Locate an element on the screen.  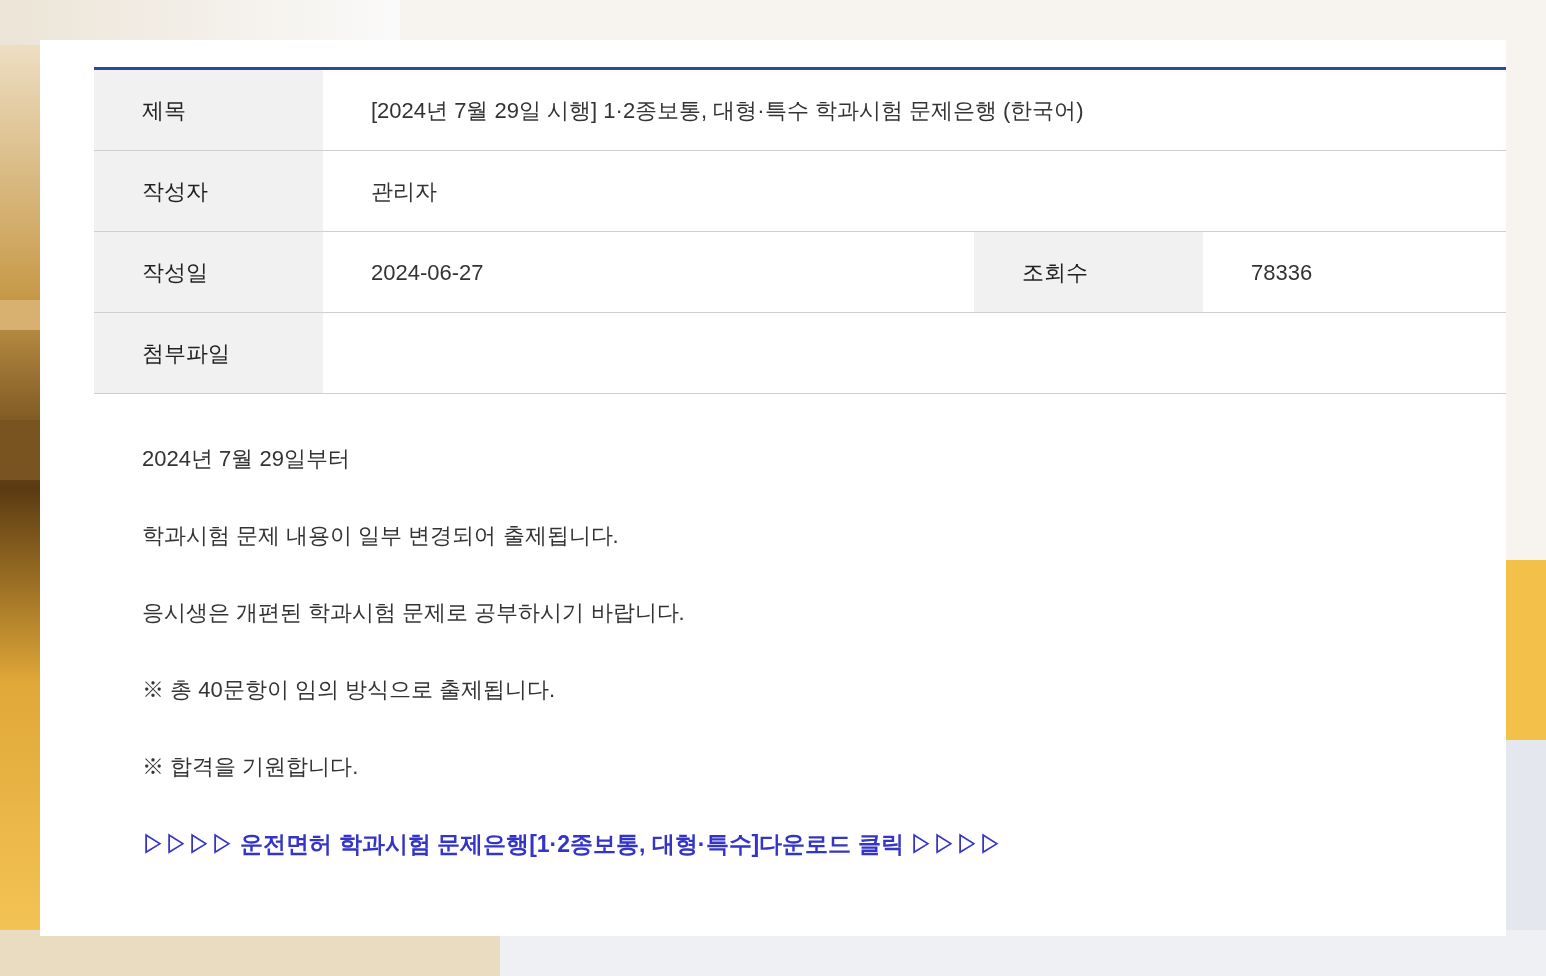
field-value: 관리자 is located at coordinates (404, 191).